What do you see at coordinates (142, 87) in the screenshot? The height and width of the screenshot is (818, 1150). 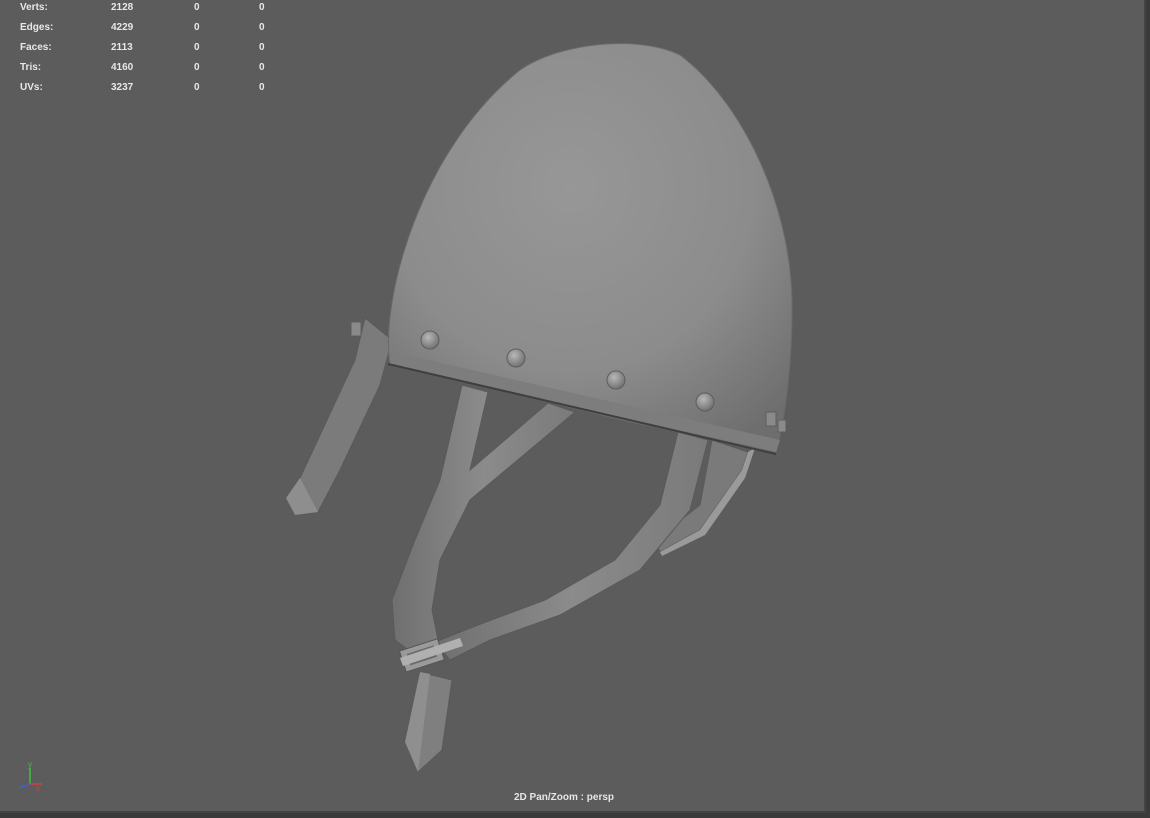 I see `hud-row-uvs: UVs: 3237 0 0` at bounding box center [142, 87].